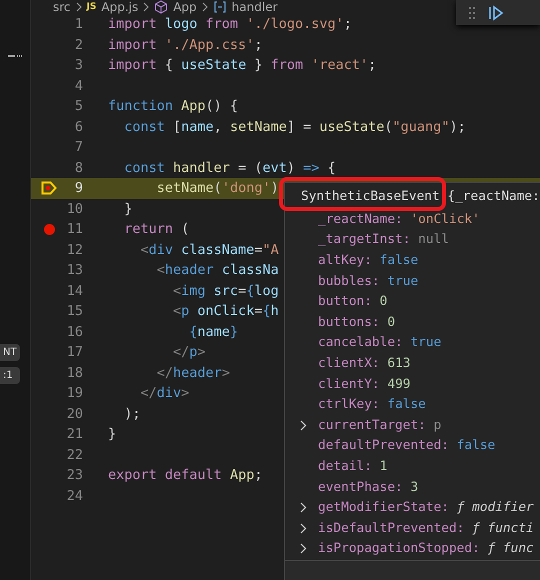 The image size is (540, 580). I want to click on code-line: <header classNa, so click(217, 270).